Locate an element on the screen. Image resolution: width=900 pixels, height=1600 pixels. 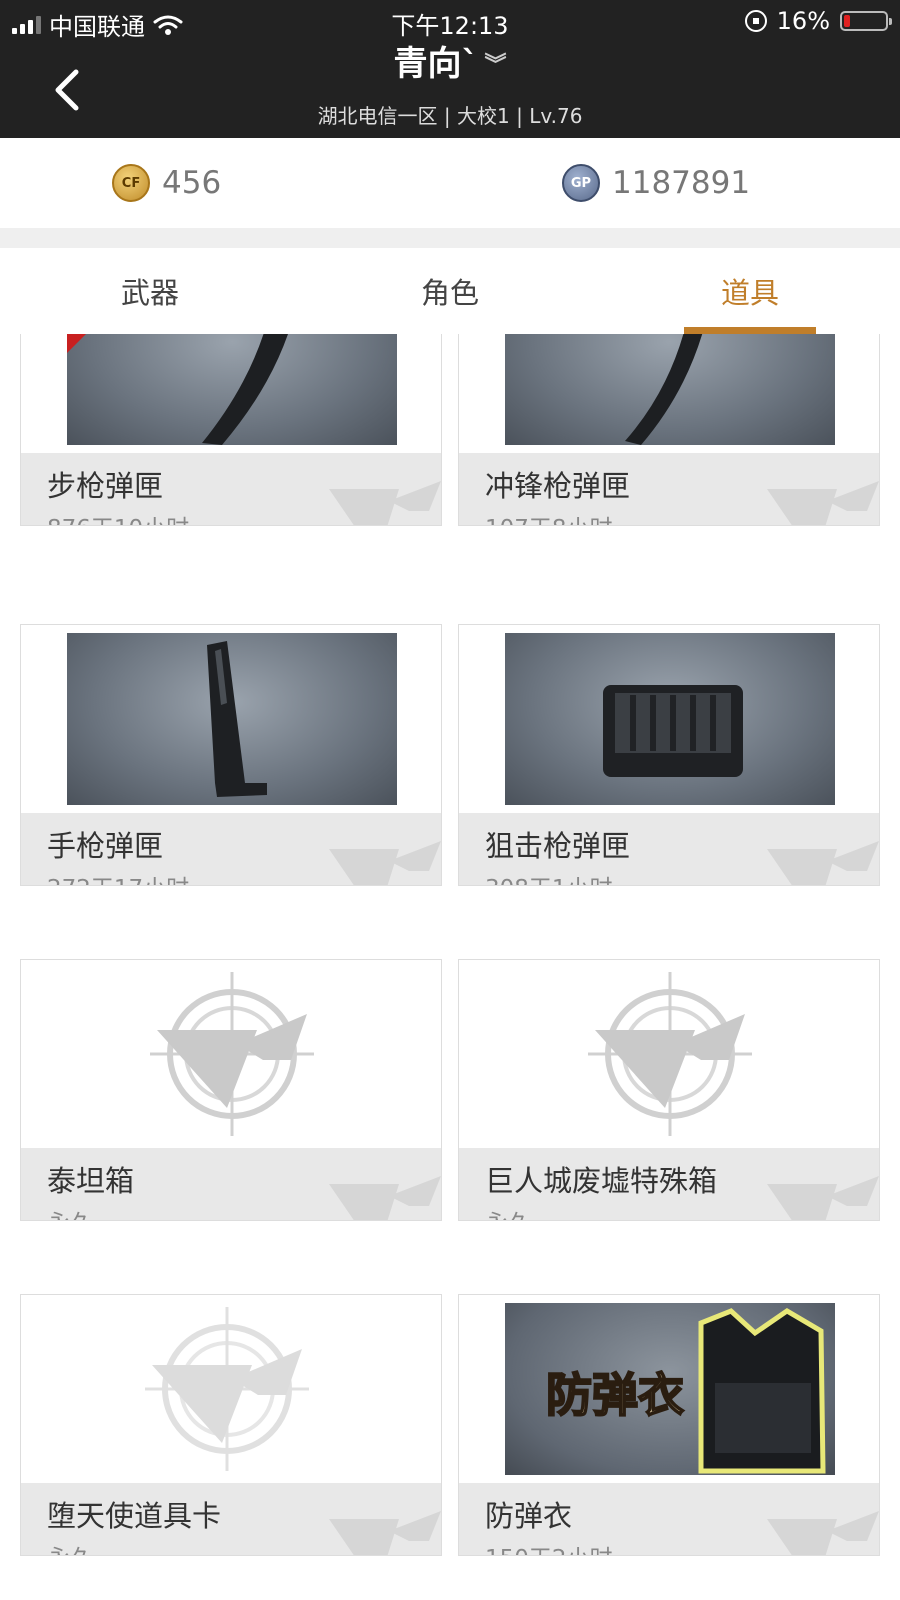
double-chevron-down-icon: ︾ is located at coordinates (495, 65).